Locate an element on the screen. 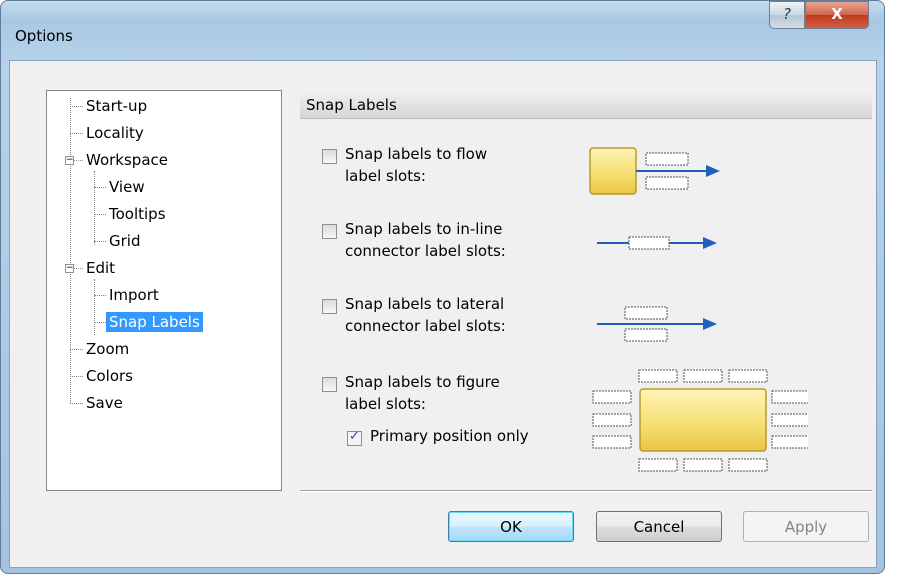 The height and width of the screenshot is (576, 900). primary-position-checkbox is located at coordinates (354, 437).